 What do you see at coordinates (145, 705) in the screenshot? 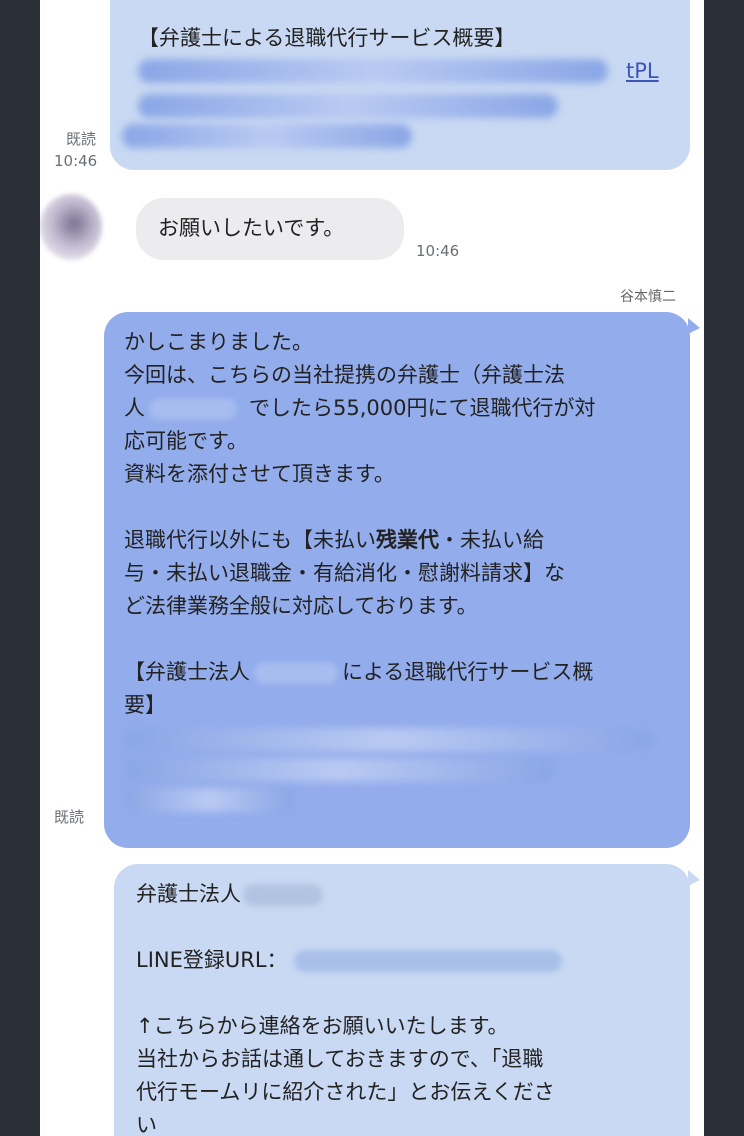
I see `message-text: 要】` at bounding box center [145, 705].